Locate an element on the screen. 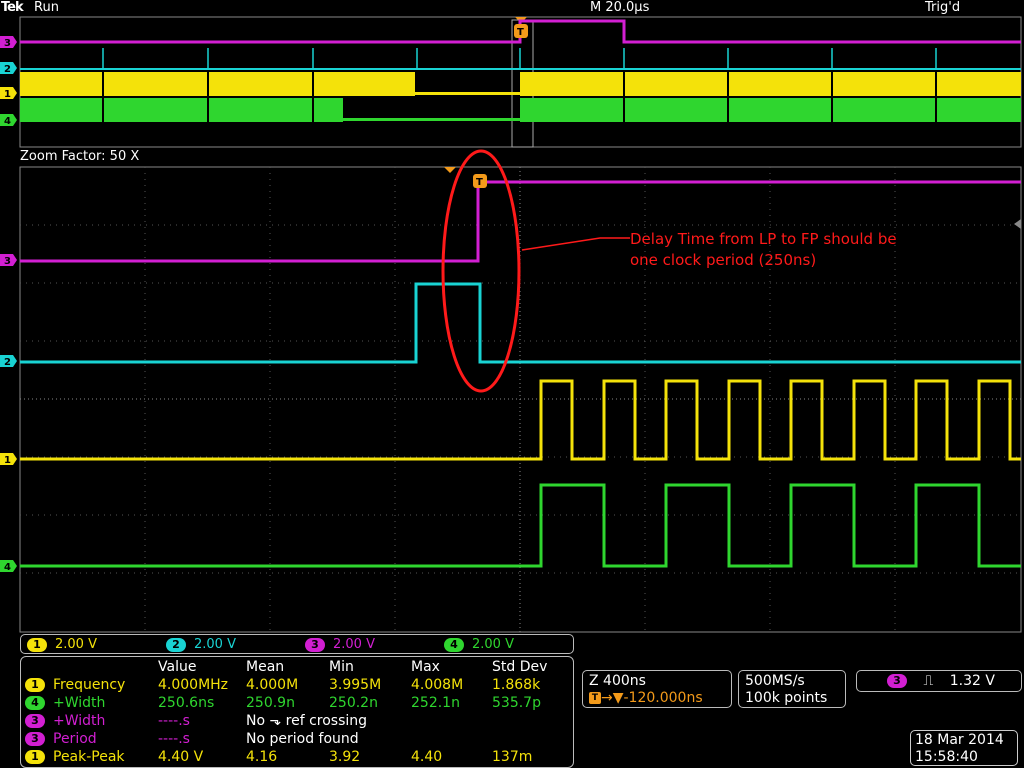  date: 18 Mar 2014 is located at coordinates (959, 740).